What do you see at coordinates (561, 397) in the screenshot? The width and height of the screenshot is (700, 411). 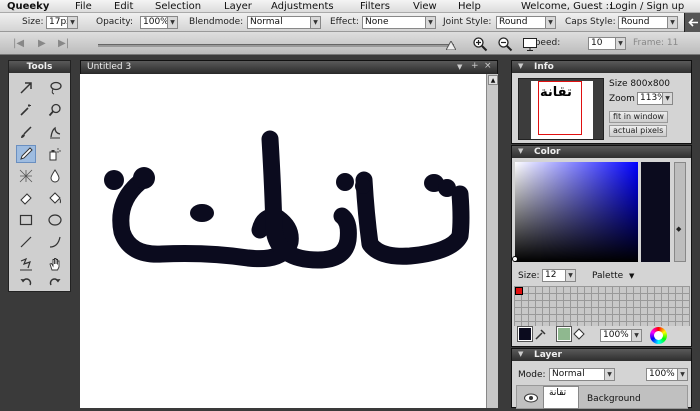 I see `layer-thumbnail: تقانة` at bounding box center [561, 397].